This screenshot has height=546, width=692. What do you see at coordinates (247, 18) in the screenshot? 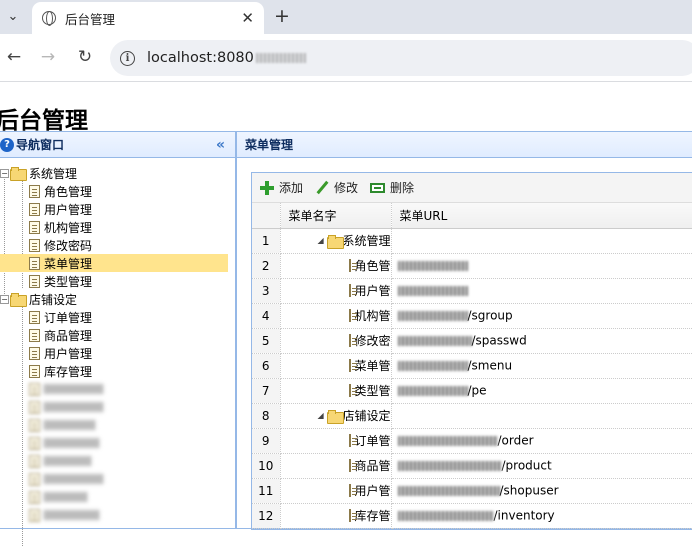
I see `close-tab-icon: ✕` at bounding box center [247, 18].